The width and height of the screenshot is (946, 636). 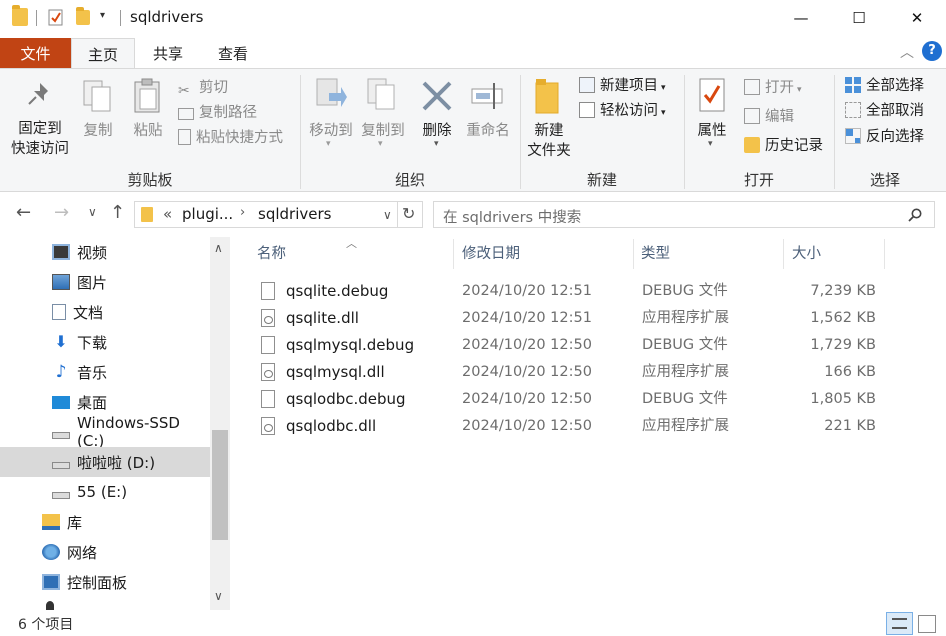 I want to click on rename-button: 重命名, so click(x=488, y=131).